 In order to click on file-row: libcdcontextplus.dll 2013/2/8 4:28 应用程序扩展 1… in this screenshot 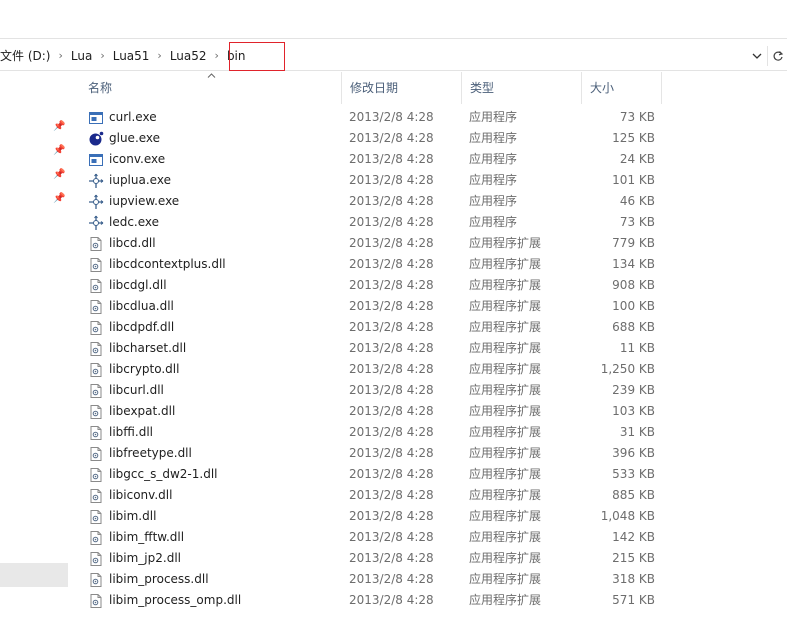, I will do `click(380, 264)`.